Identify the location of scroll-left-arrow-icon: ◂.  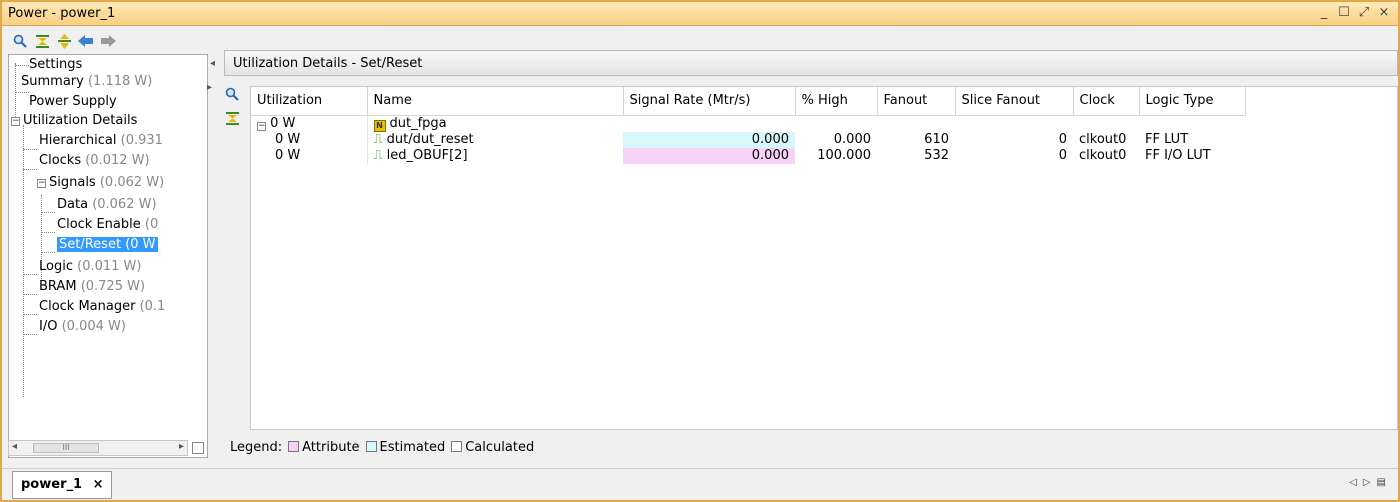
(14, 446).